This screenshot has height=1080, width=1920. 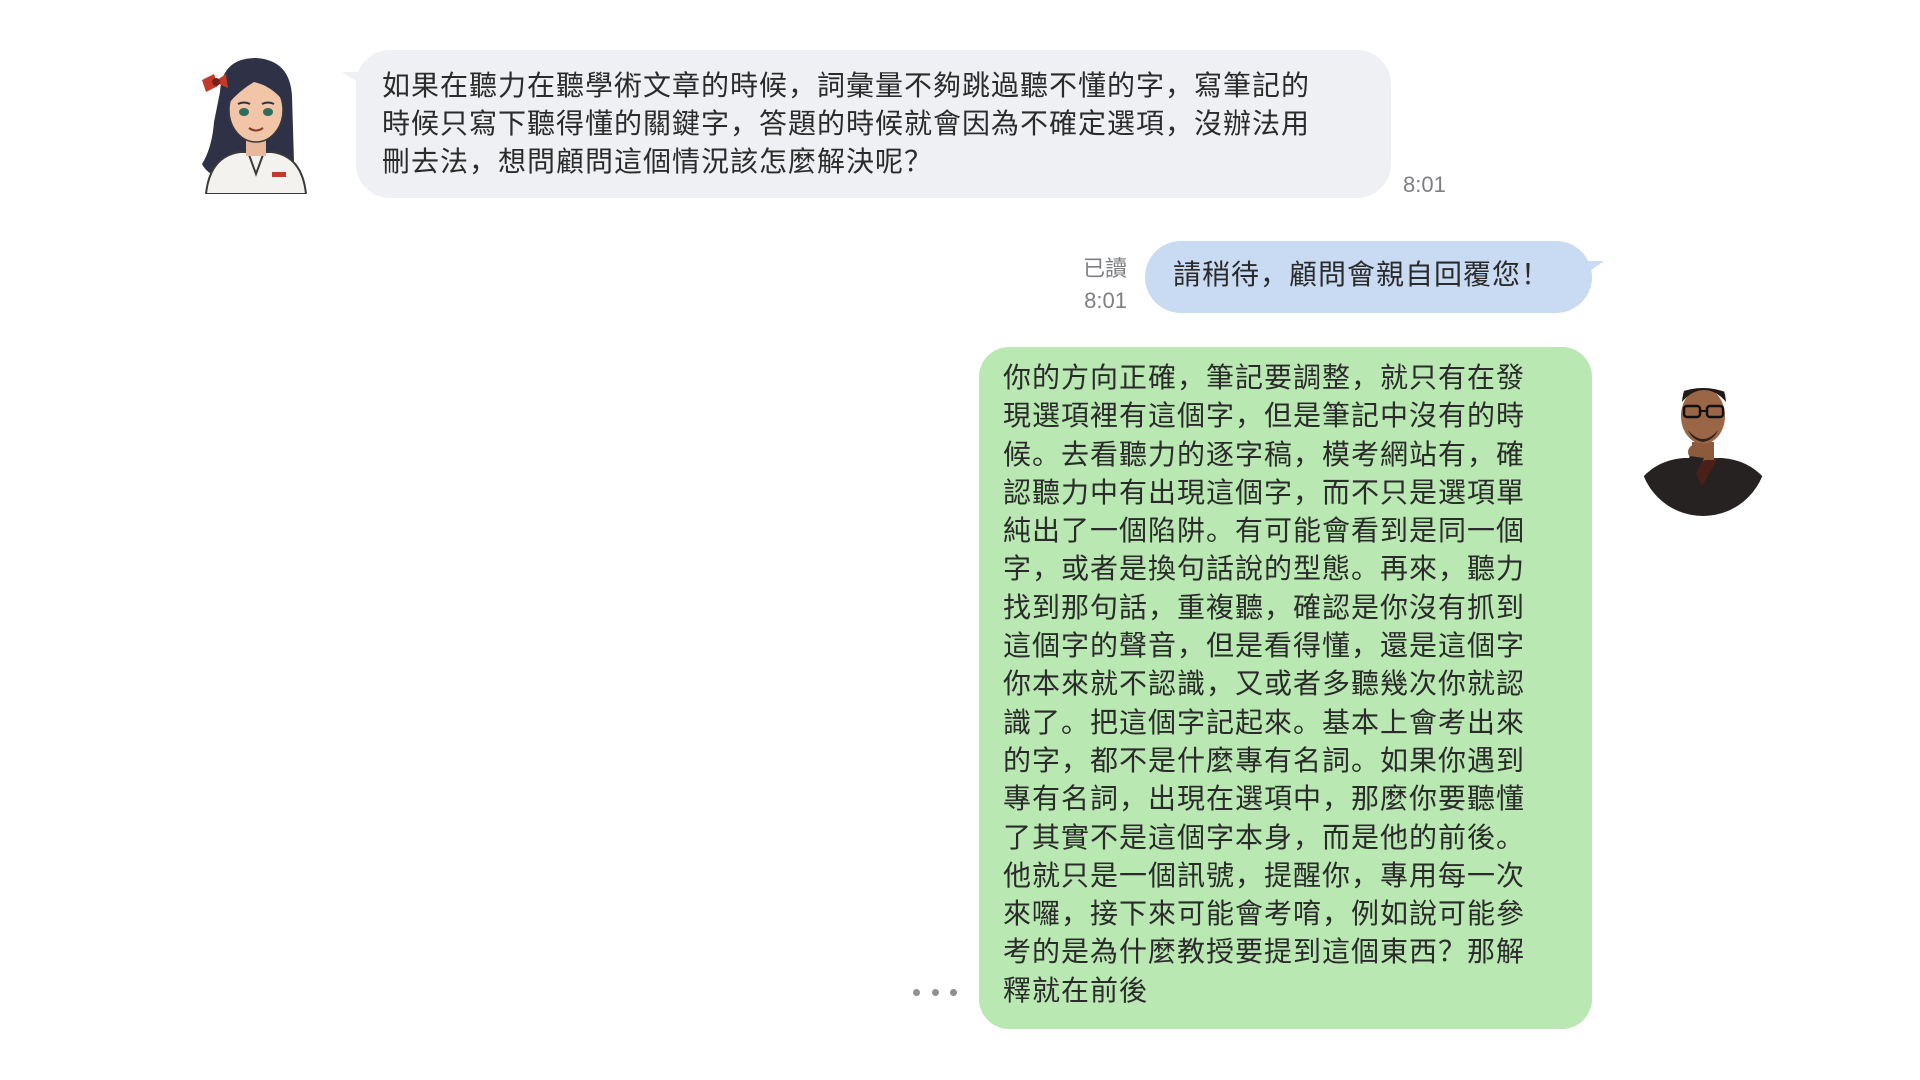 What do you see at coordinates (1105, 300) in the screenshot?
I see `sent-message-time: 8:01` at bounding box center [1105, 300].